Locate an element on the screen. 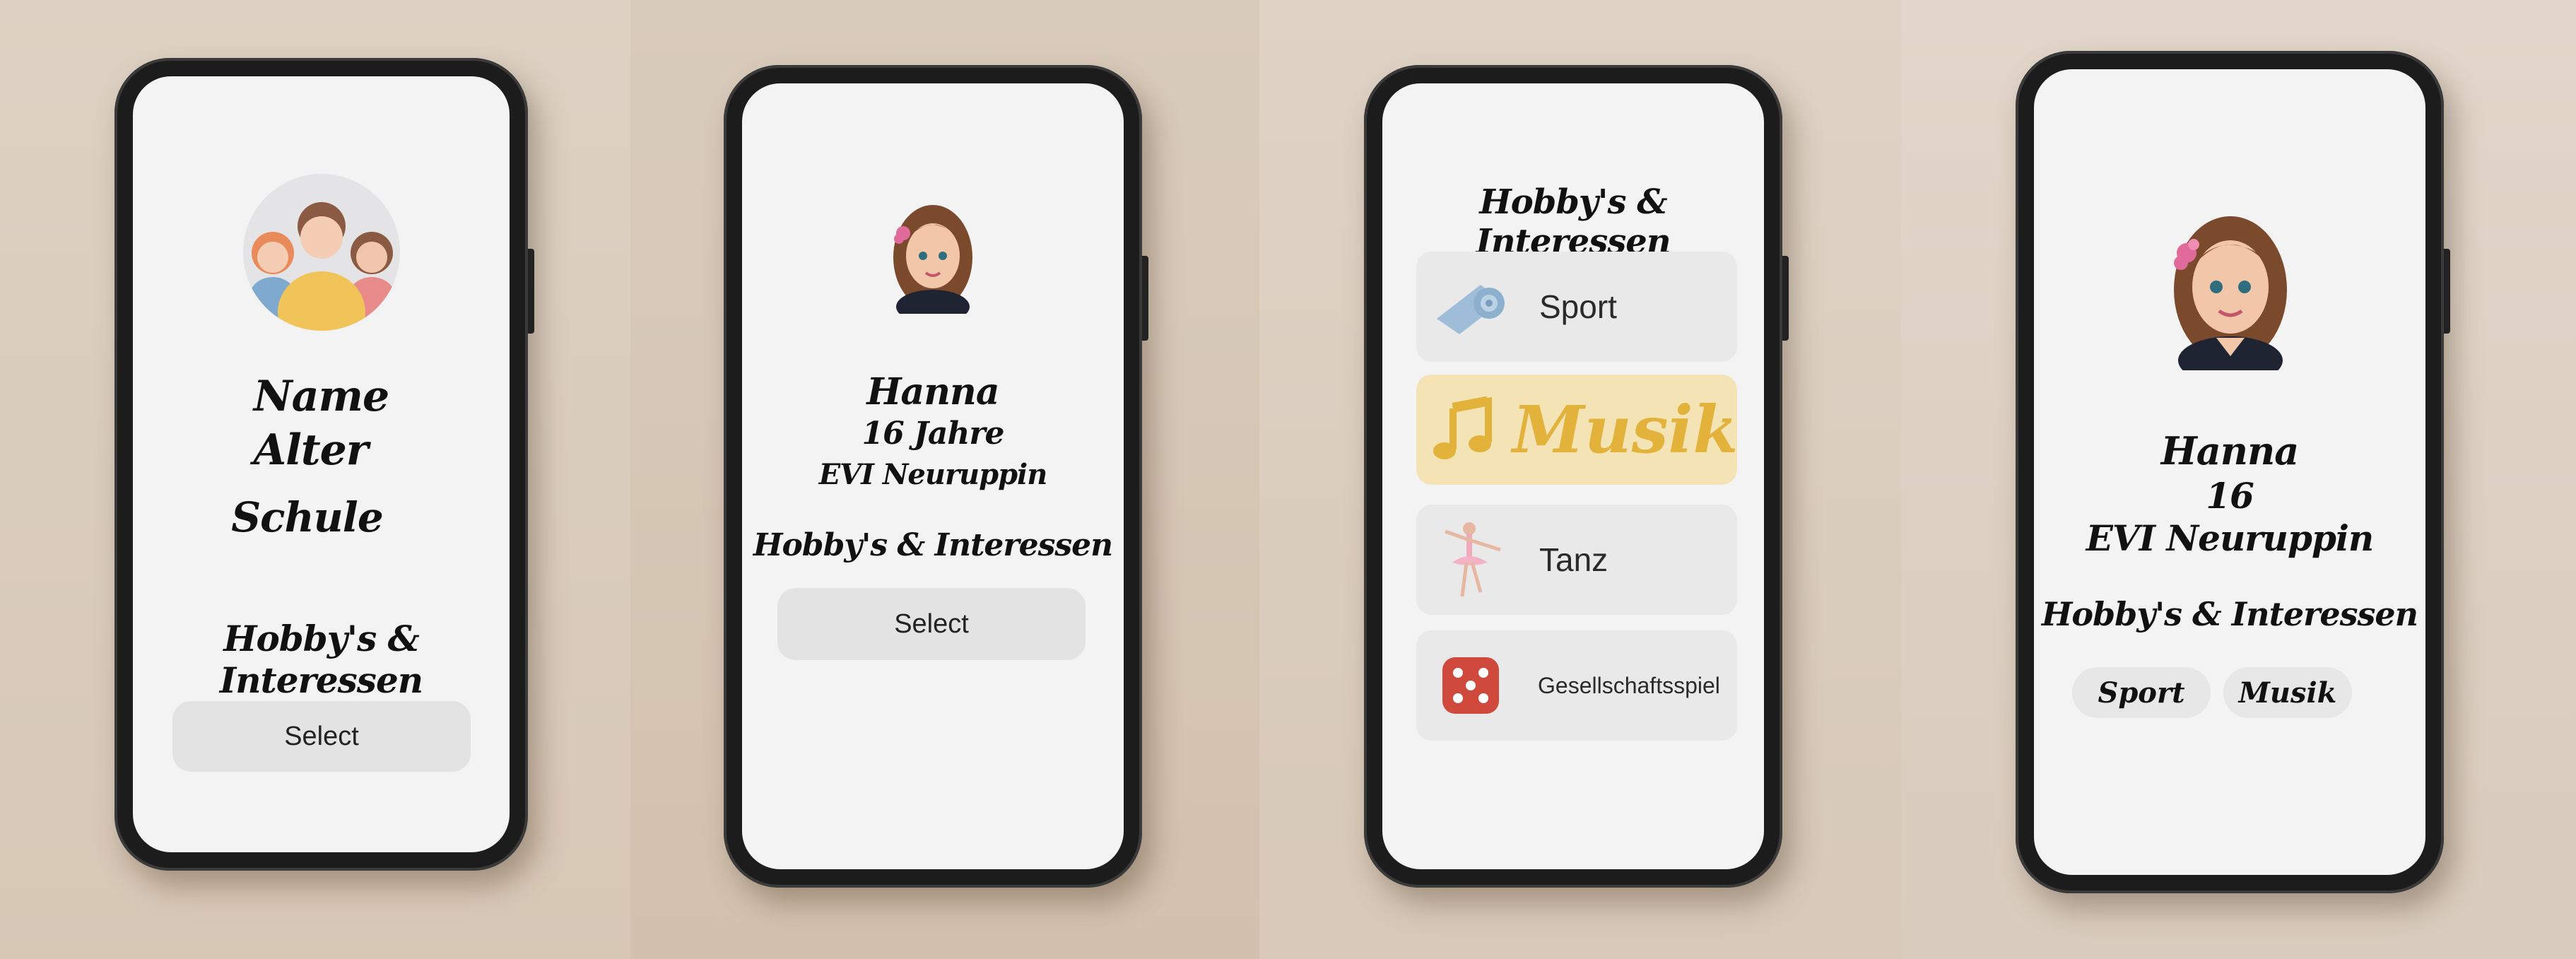 The height and width of the screenshot is (959, 2576). option-musik: Musik is located at coordinates (1577, 430).